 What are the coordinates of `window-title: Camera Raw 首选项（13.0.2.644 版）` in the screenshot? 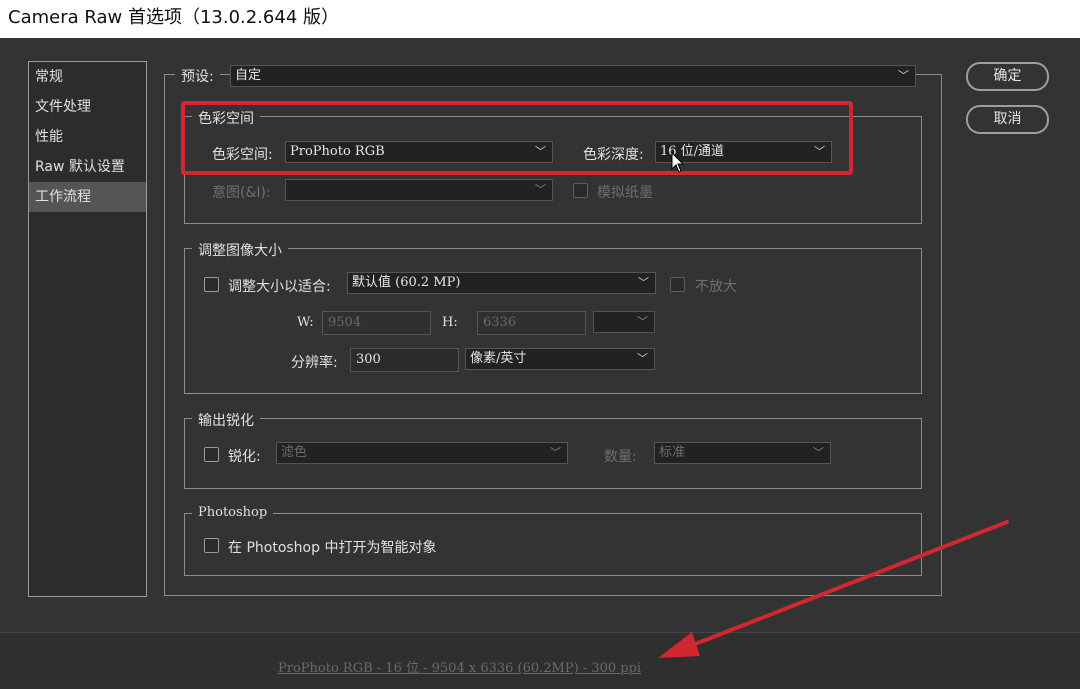 It's located at (540, 19).